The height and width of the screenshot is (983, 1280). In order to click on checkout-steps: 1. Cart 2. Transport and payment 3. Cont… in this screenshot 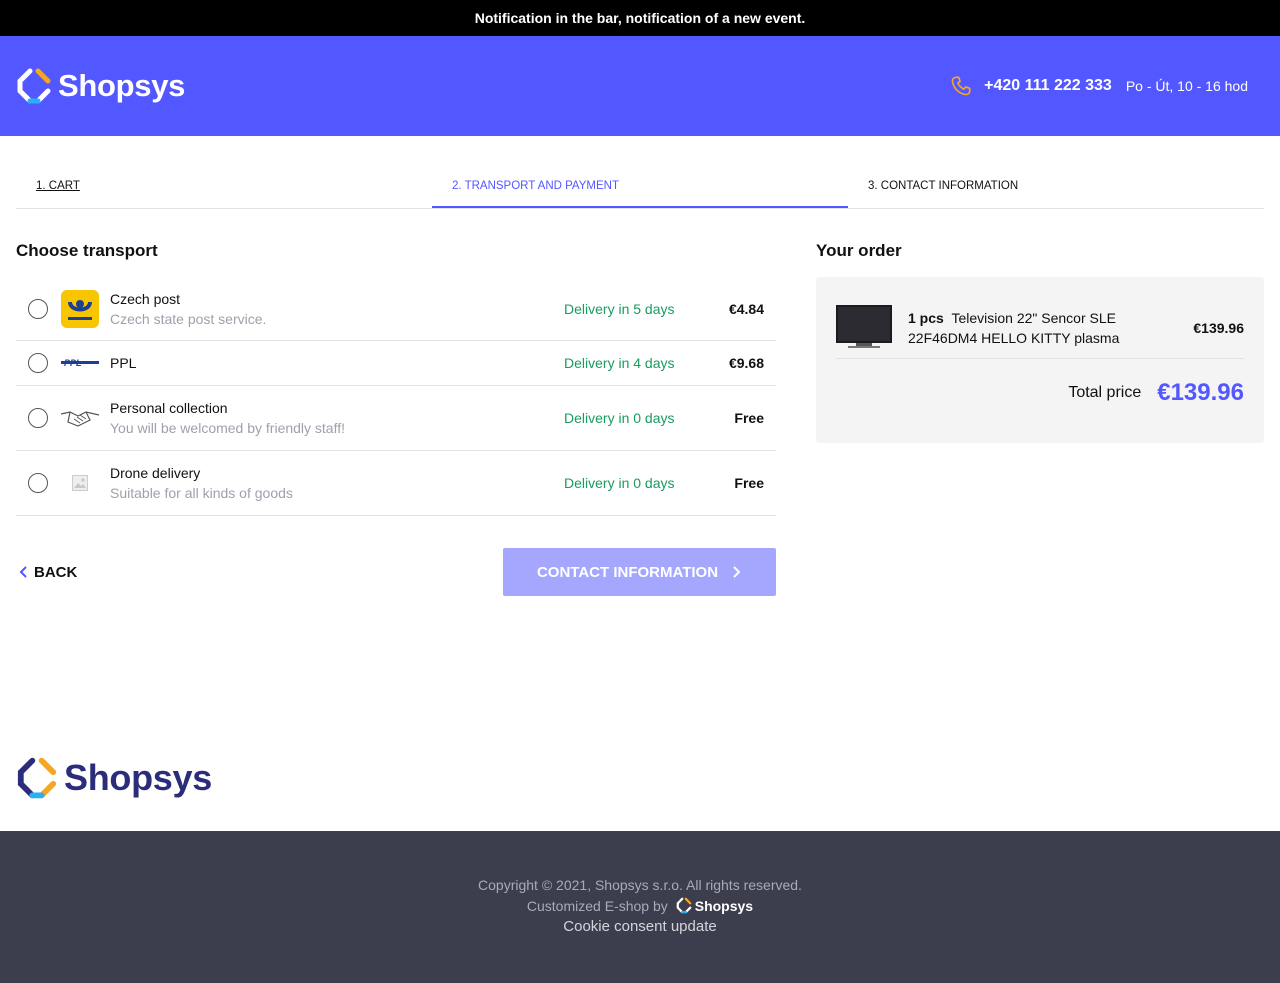, I will do `click(640, 188)`.